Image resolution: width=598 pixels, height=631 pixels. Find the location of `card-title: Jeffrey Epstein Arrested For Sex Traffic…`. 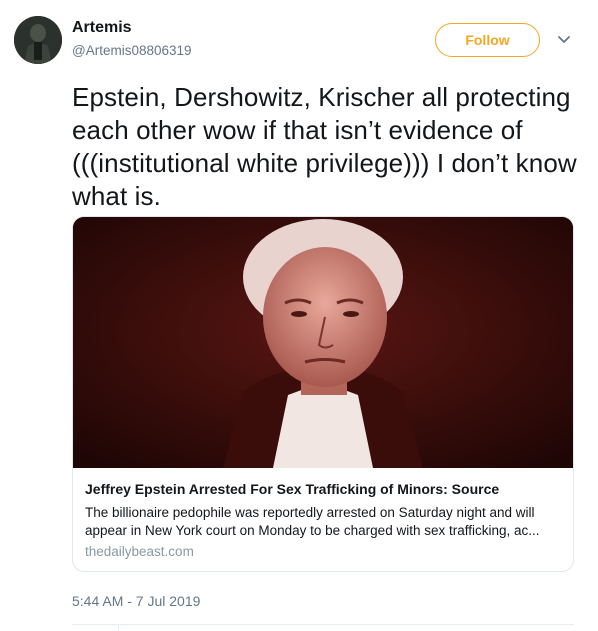

card-title: Jeffrey Epstein Arrested For Sex Traffic… is located at coordinates (292, 489).